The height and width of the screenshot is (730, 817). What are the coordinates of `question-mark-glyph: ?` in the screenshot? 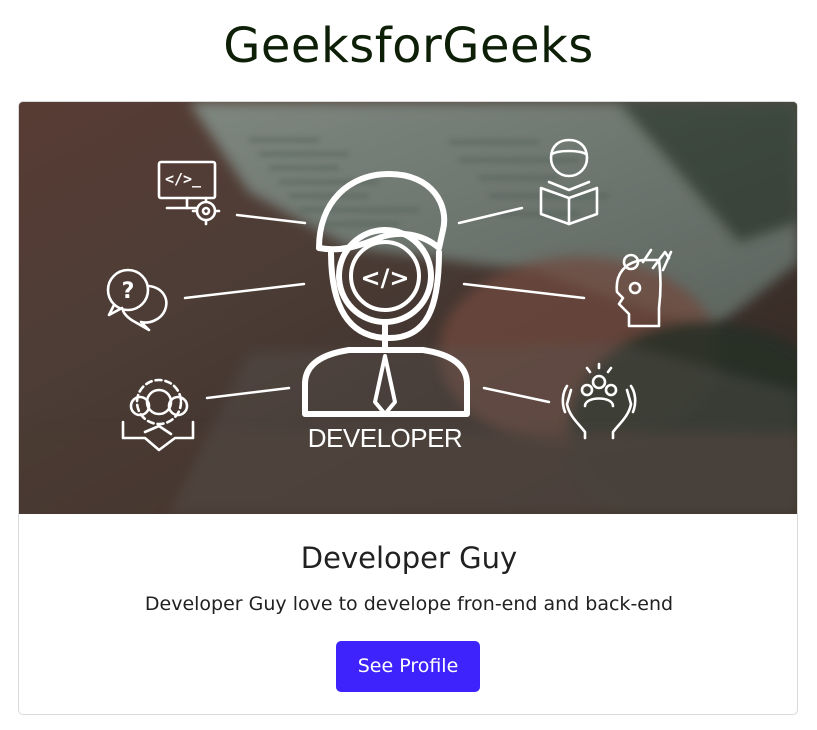 It's located at (128, 291).